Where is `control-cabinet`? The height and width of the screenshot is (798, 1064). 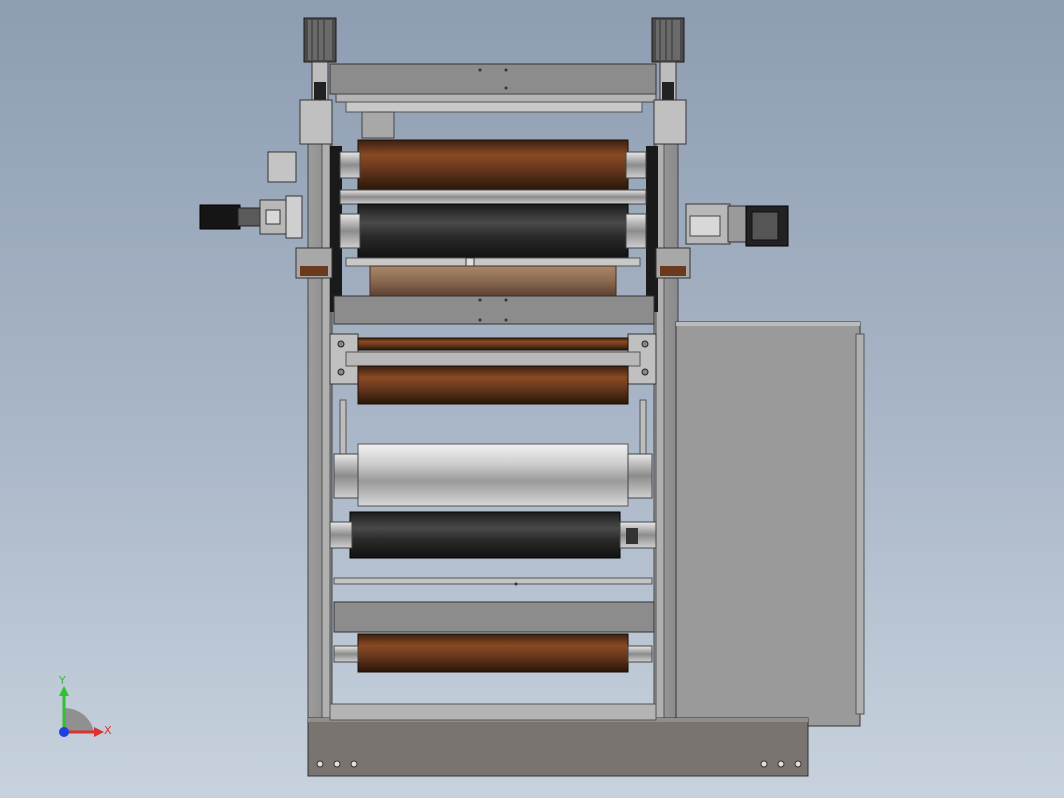 control-cabinet is located at coordinates (770, 524).